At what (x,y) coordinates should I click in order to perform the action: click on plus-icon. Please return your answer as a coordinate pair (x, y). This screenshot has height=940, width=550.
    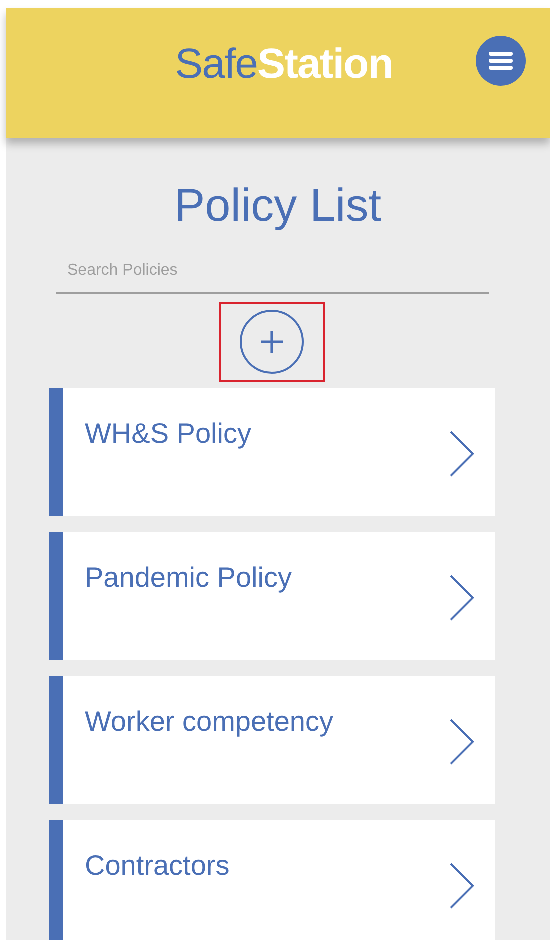
    Looking at the image, I should click on (272, 342).